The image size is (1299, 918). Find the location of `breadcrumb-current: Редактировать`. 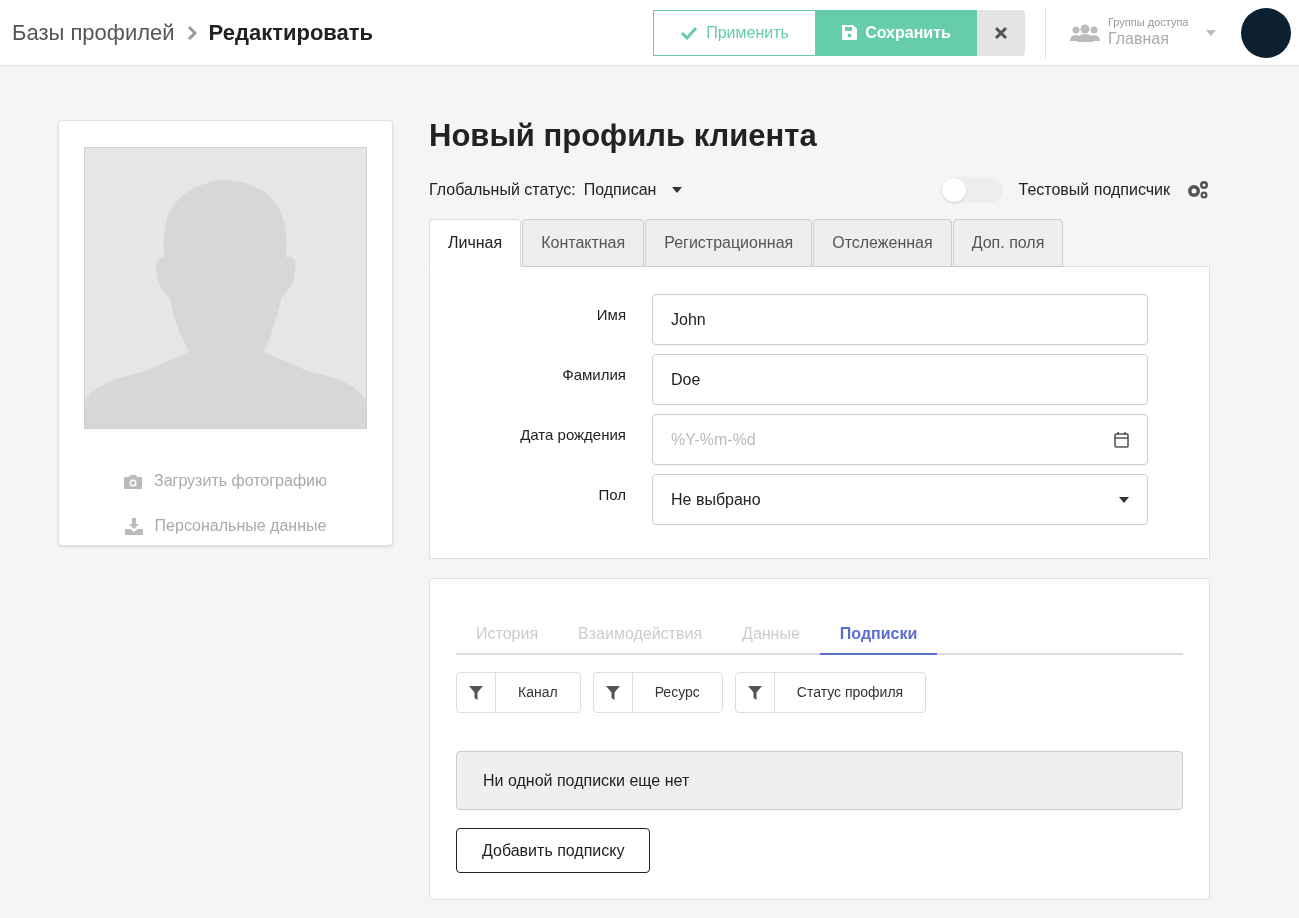

breadcrumb-current: Редактировать is located at coordinates (291, 33).